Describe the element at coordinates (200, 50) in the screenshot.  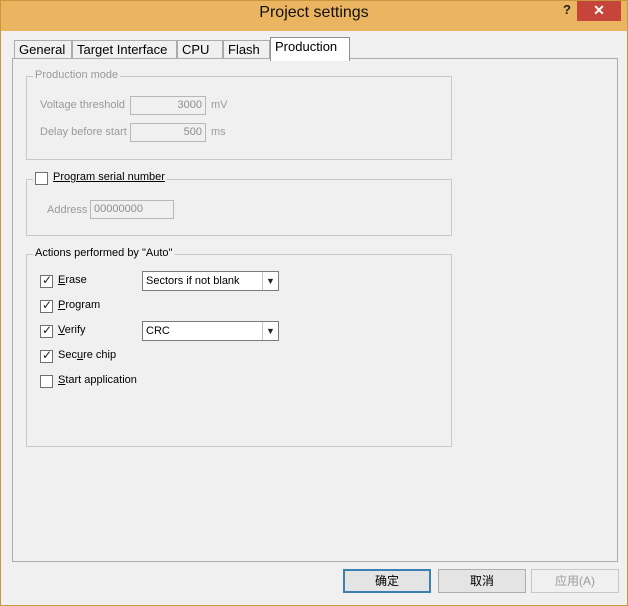
I see `tab-cpu: CPU` at that location.